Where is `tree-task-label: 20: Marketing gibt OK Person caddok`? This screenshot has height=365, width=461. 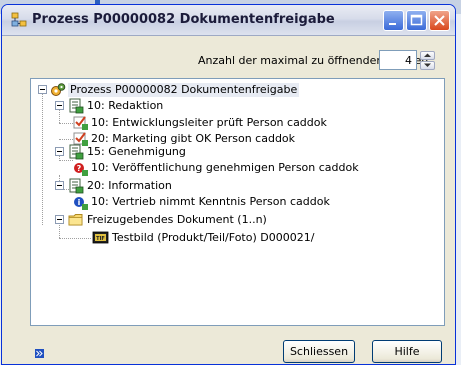 tree-task-label: 20: Marketing gibt OK Person caddok is located at coordinates (193, 139).